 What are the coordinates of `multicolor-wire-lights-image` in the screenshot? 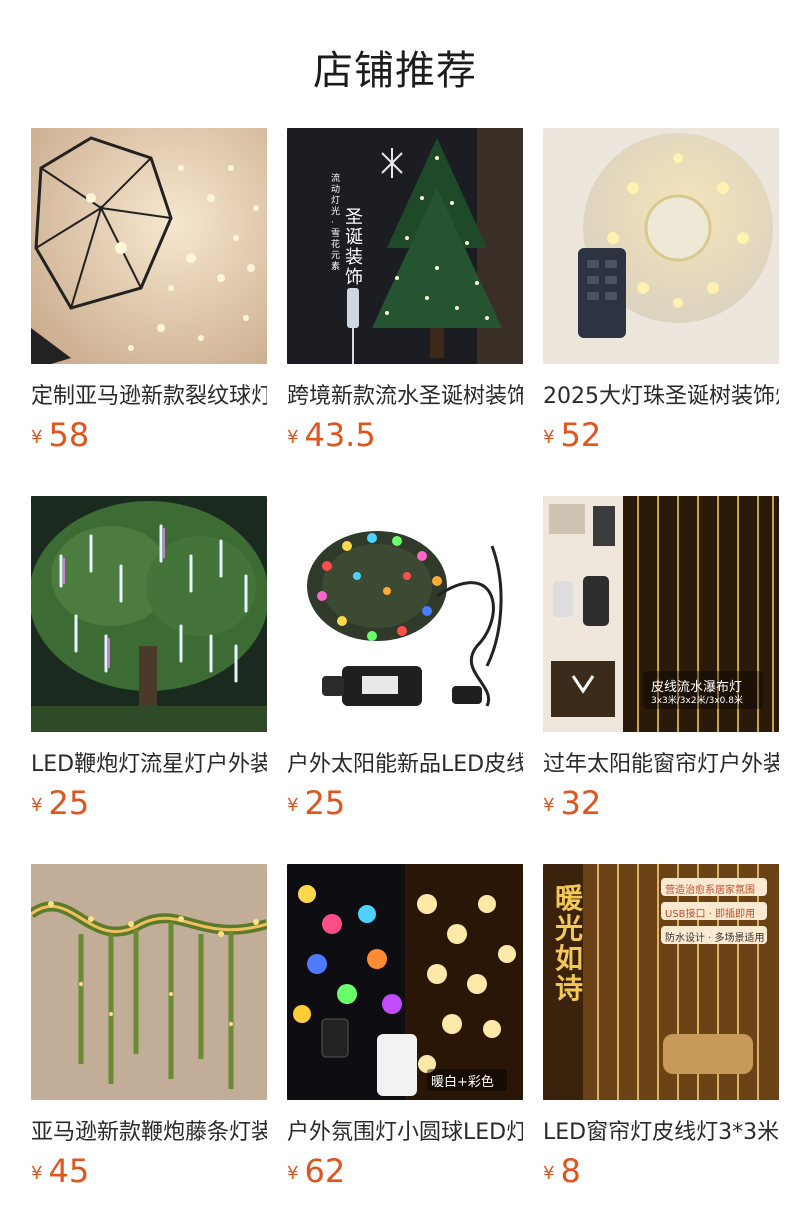 It's located at (405, 614).